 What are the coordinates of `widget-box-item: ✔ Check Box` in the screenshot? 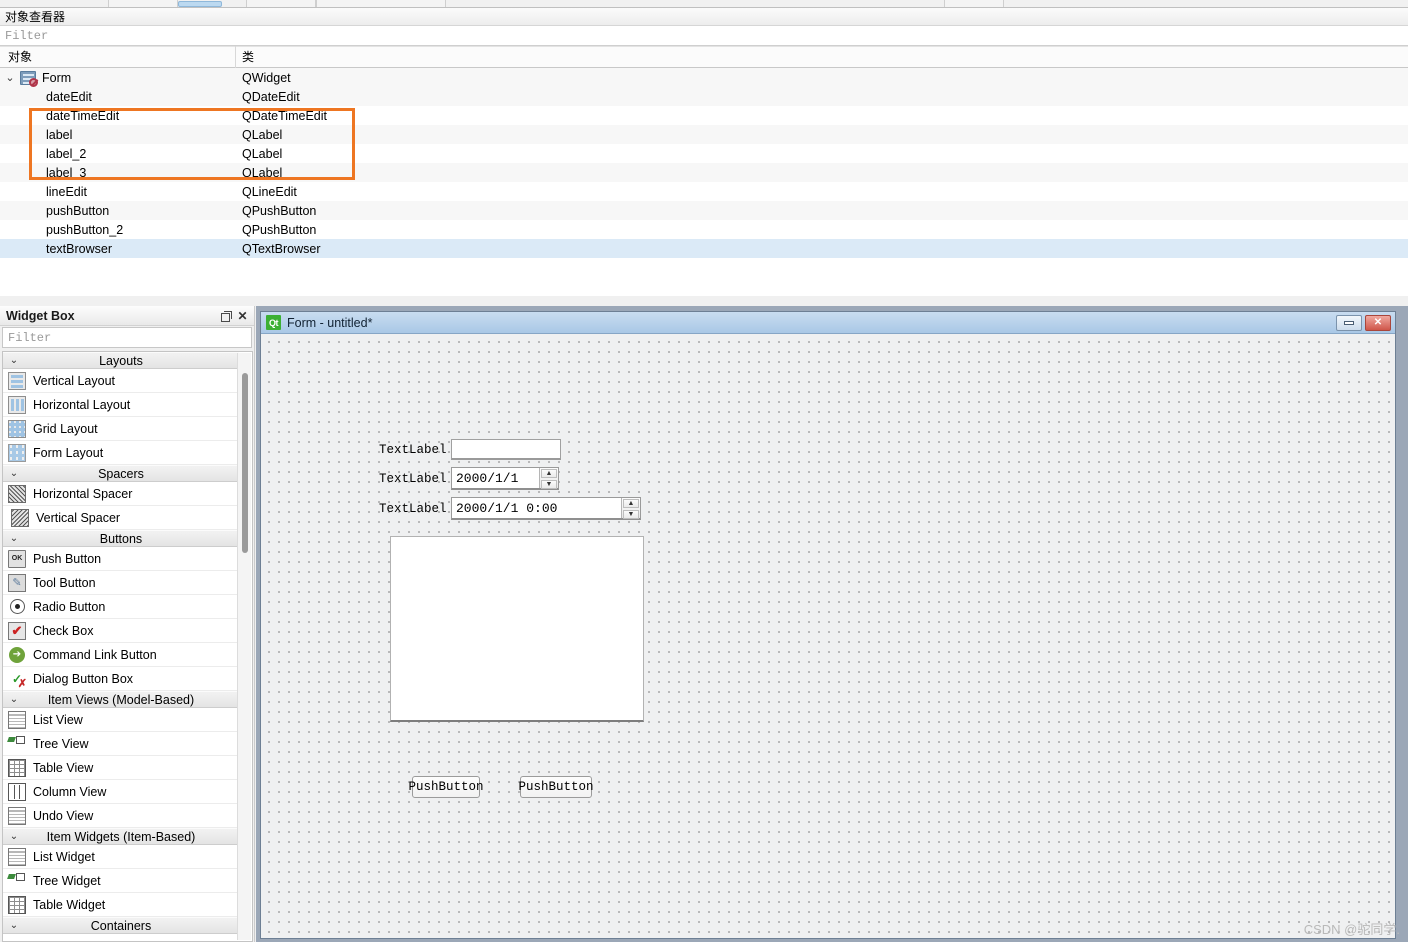 It's located at (121, 631).